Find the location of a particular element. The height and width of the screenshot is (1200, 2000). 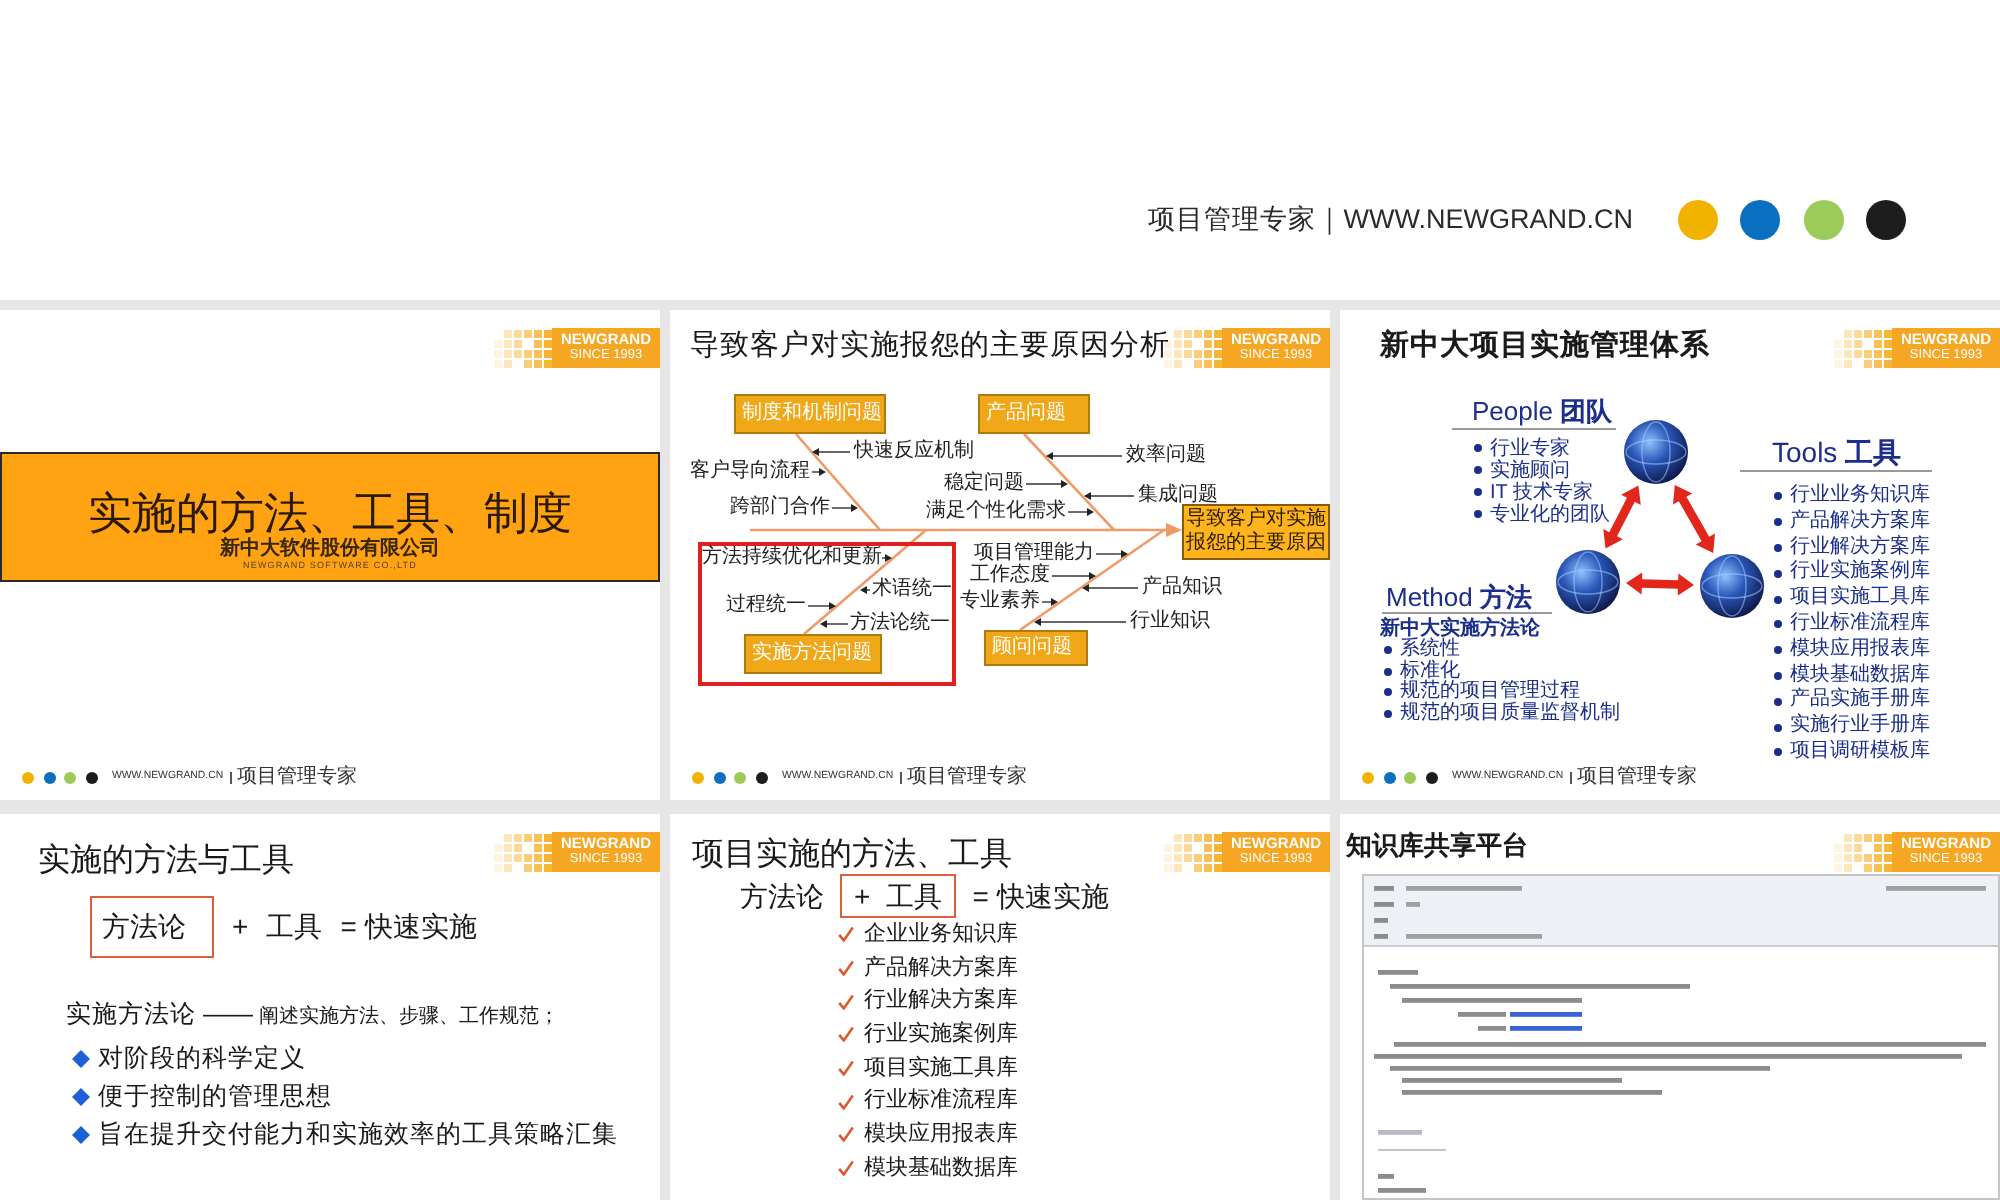

section-heading: Method 方法 is located at coordinates (1467, 598).